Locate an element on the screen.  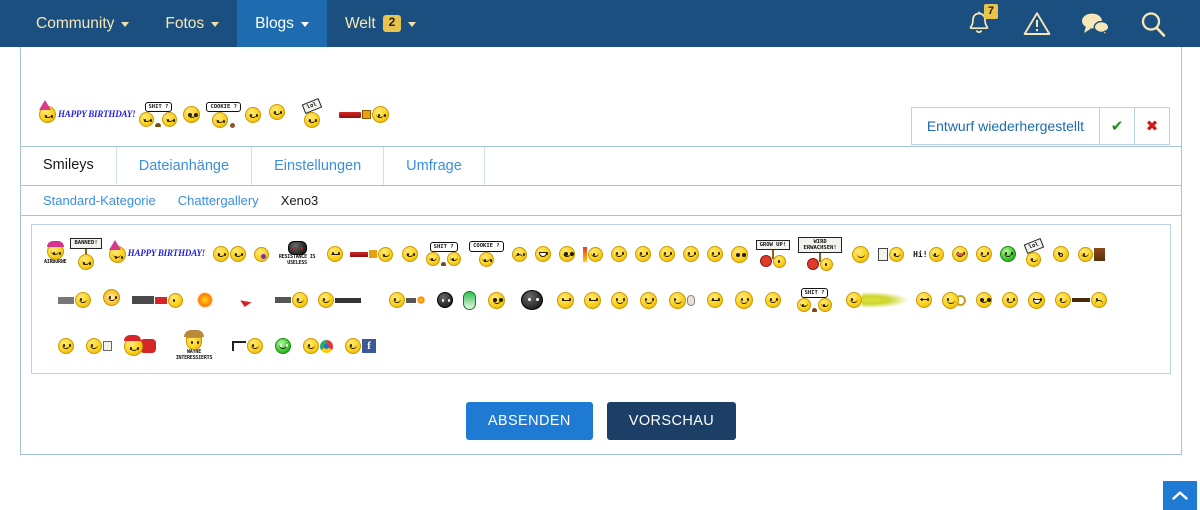
smiley-smile-face is located at coordinates (773, 300).